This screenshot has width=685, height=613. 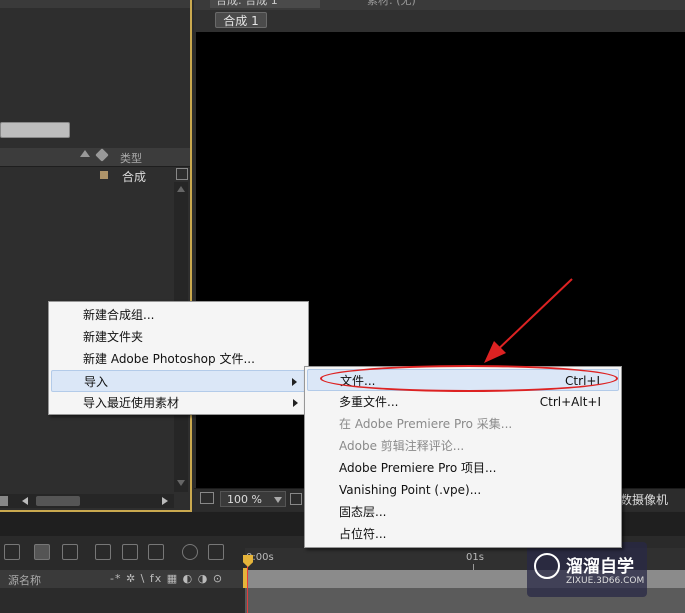 I want to click on project-item-type: 合成, so click(x=134, y=176).